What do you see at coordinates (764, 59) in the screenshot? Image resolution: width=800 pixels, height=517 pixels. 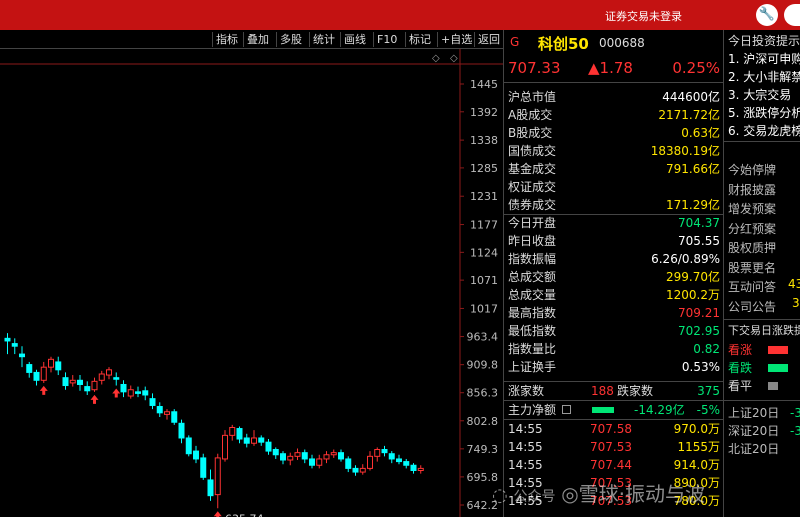 I see `tip-link: 1. 沪深可申购` at bounding box center [764, 59].